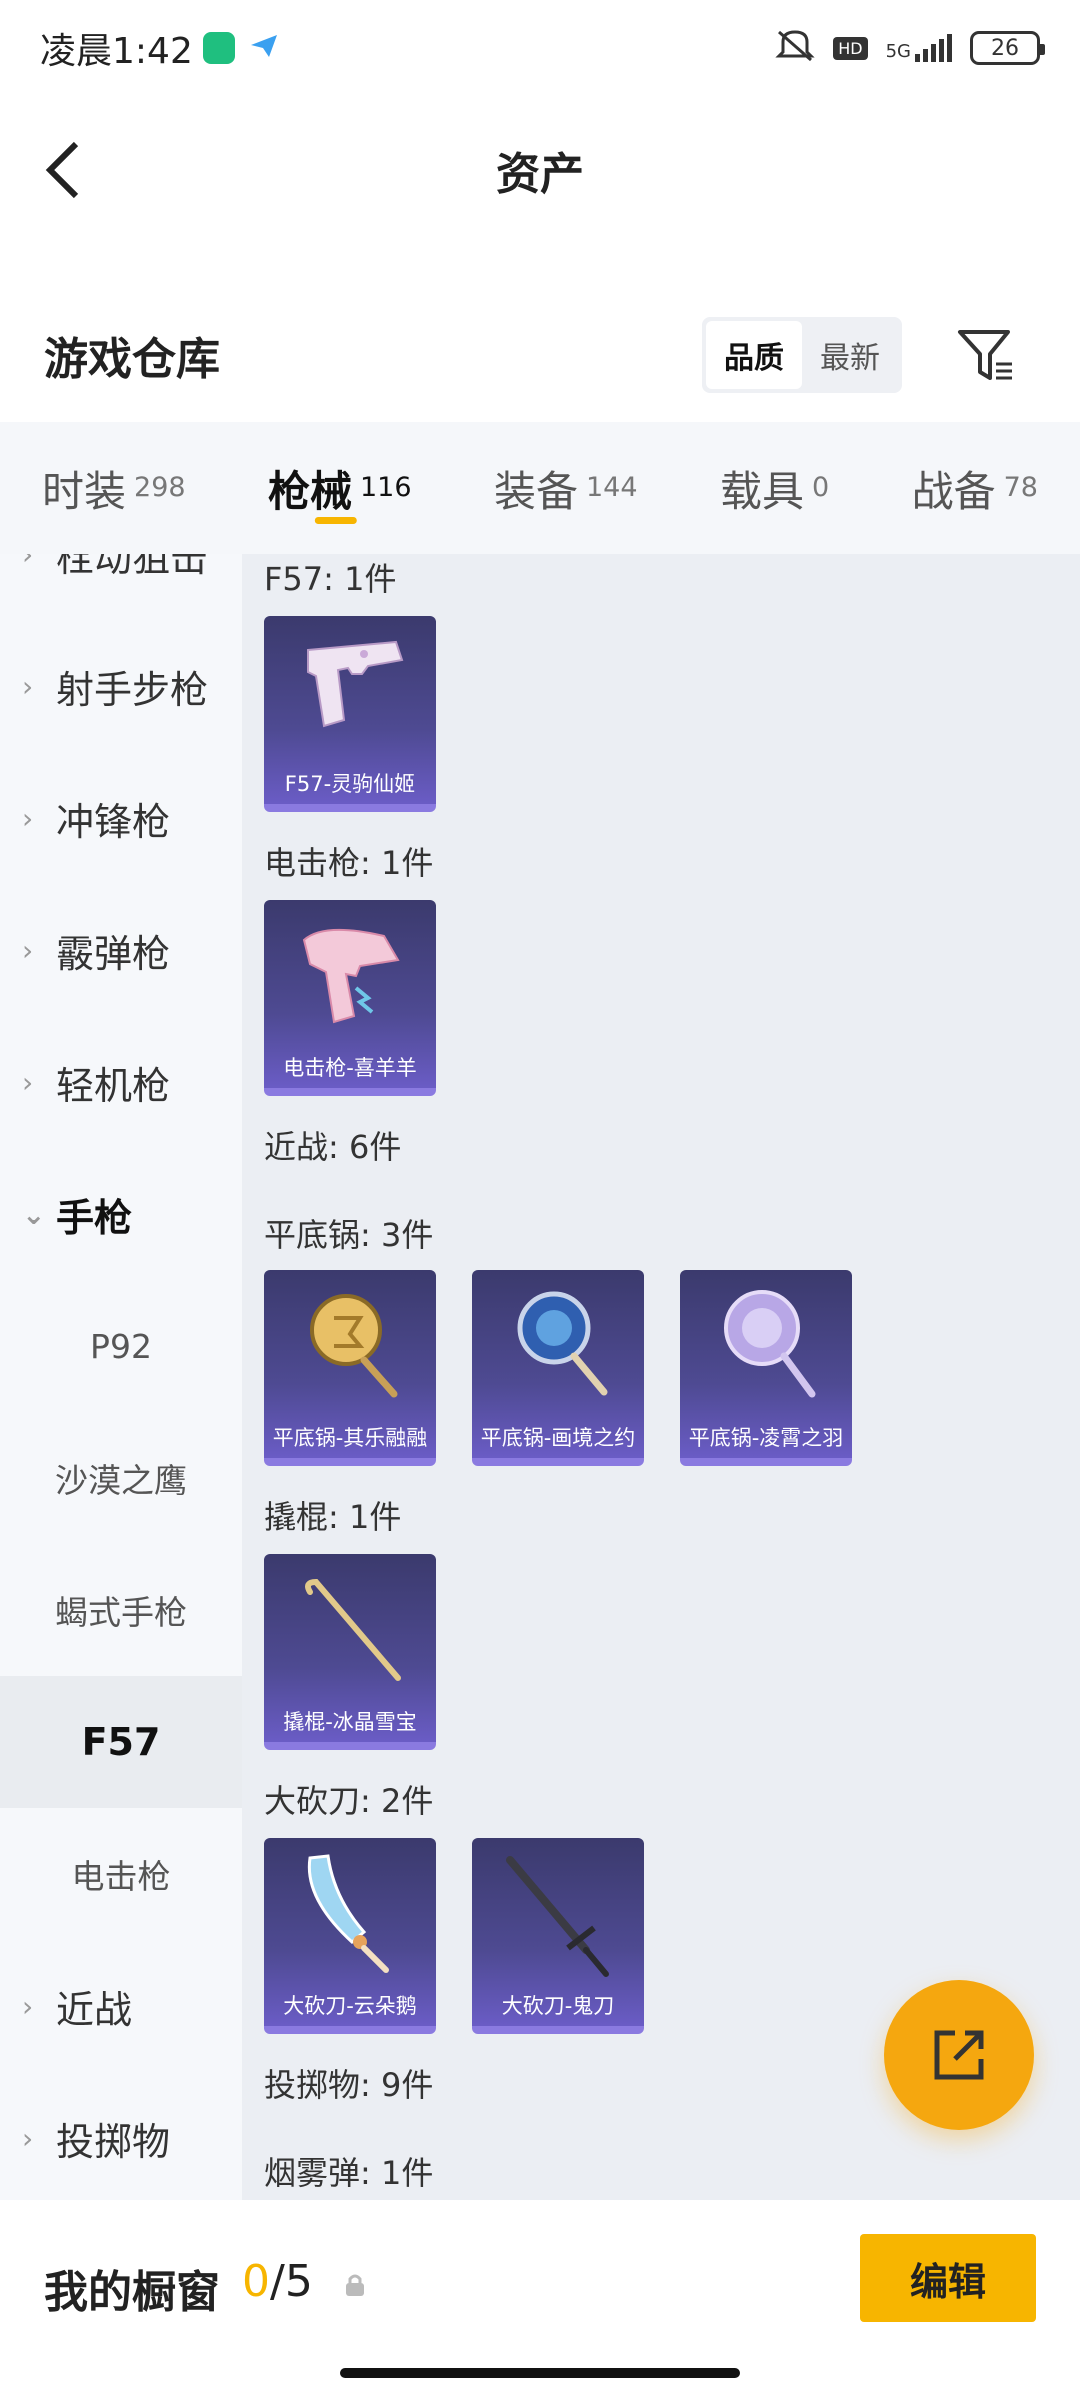  I want to click on sort-quality-button: 品质, so click(754, 355).